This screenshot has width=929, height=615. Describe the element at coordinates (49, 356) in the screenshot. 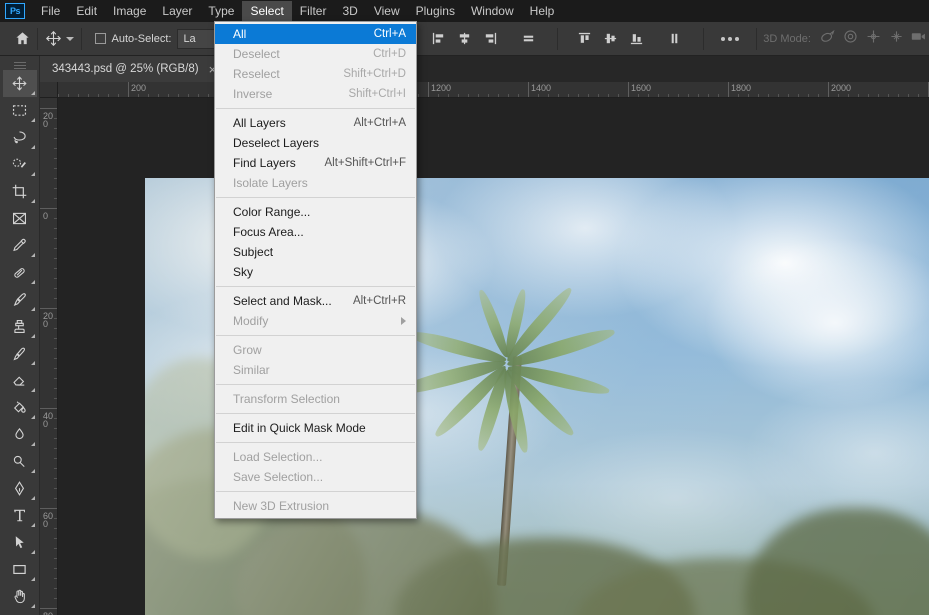

I see `vertical-ruler: 200 0 200 400 600 800` at that location.